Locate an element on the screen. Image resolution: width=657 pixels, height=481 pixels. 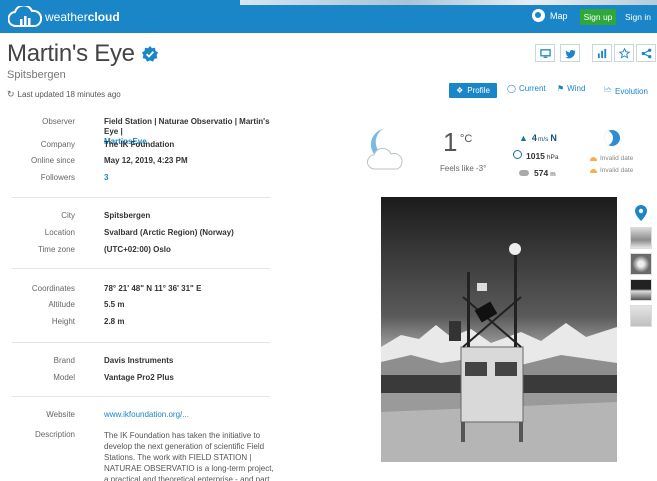
refresh-icon: ↻ is located at coordinates (11, 94).